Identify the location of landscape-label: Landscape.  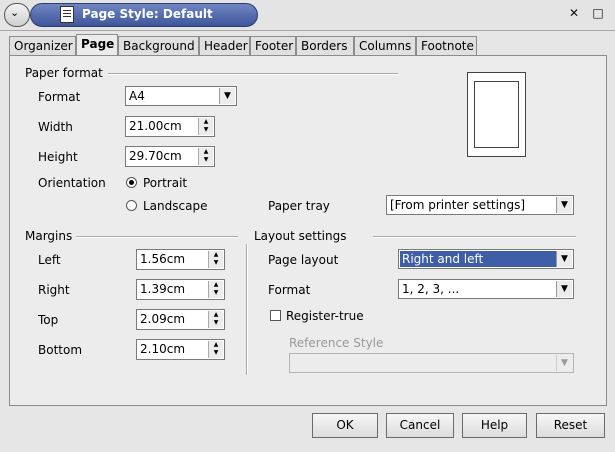
(175, 206).